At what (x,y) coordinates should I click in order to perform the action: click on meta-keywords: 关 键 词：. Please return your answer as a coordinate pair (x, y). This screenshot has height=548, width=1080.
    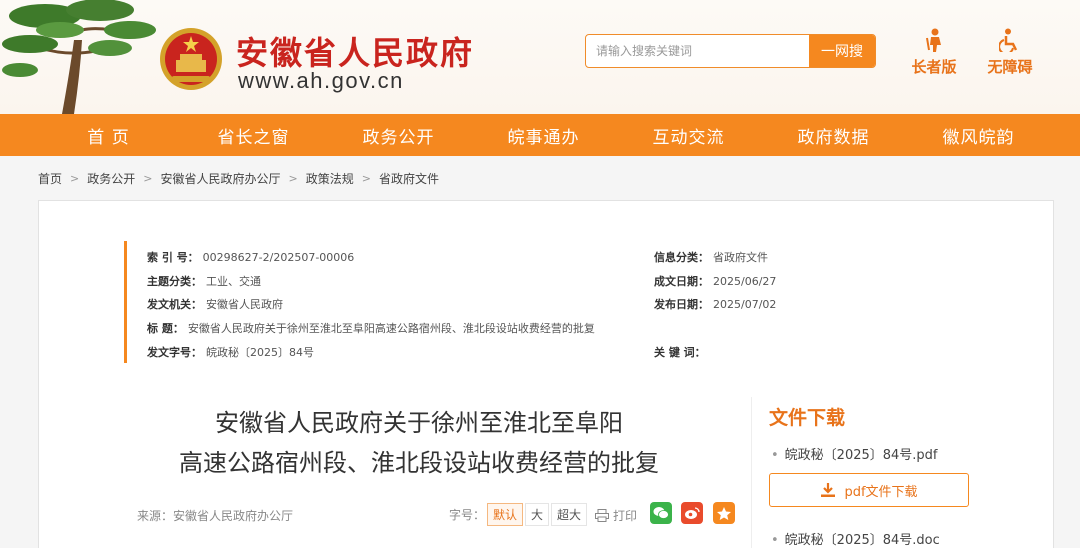
    Looking at the image, I should click on (680, 352).